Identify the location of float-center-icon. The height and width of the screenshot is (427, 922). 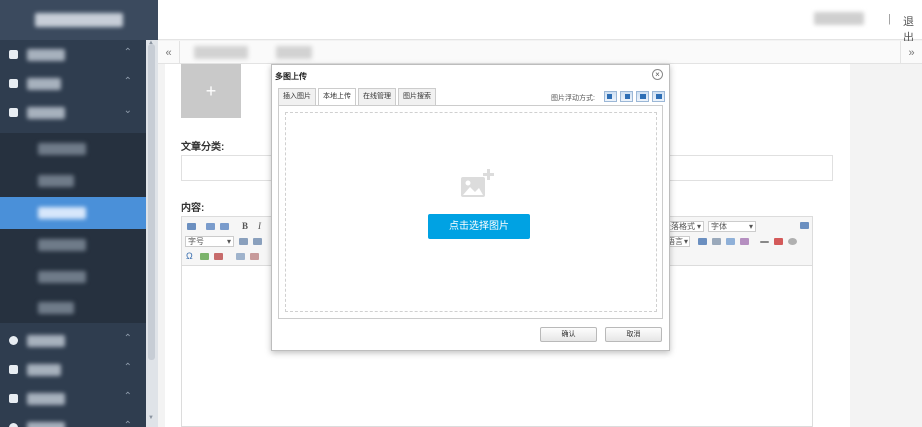
(658, 96).